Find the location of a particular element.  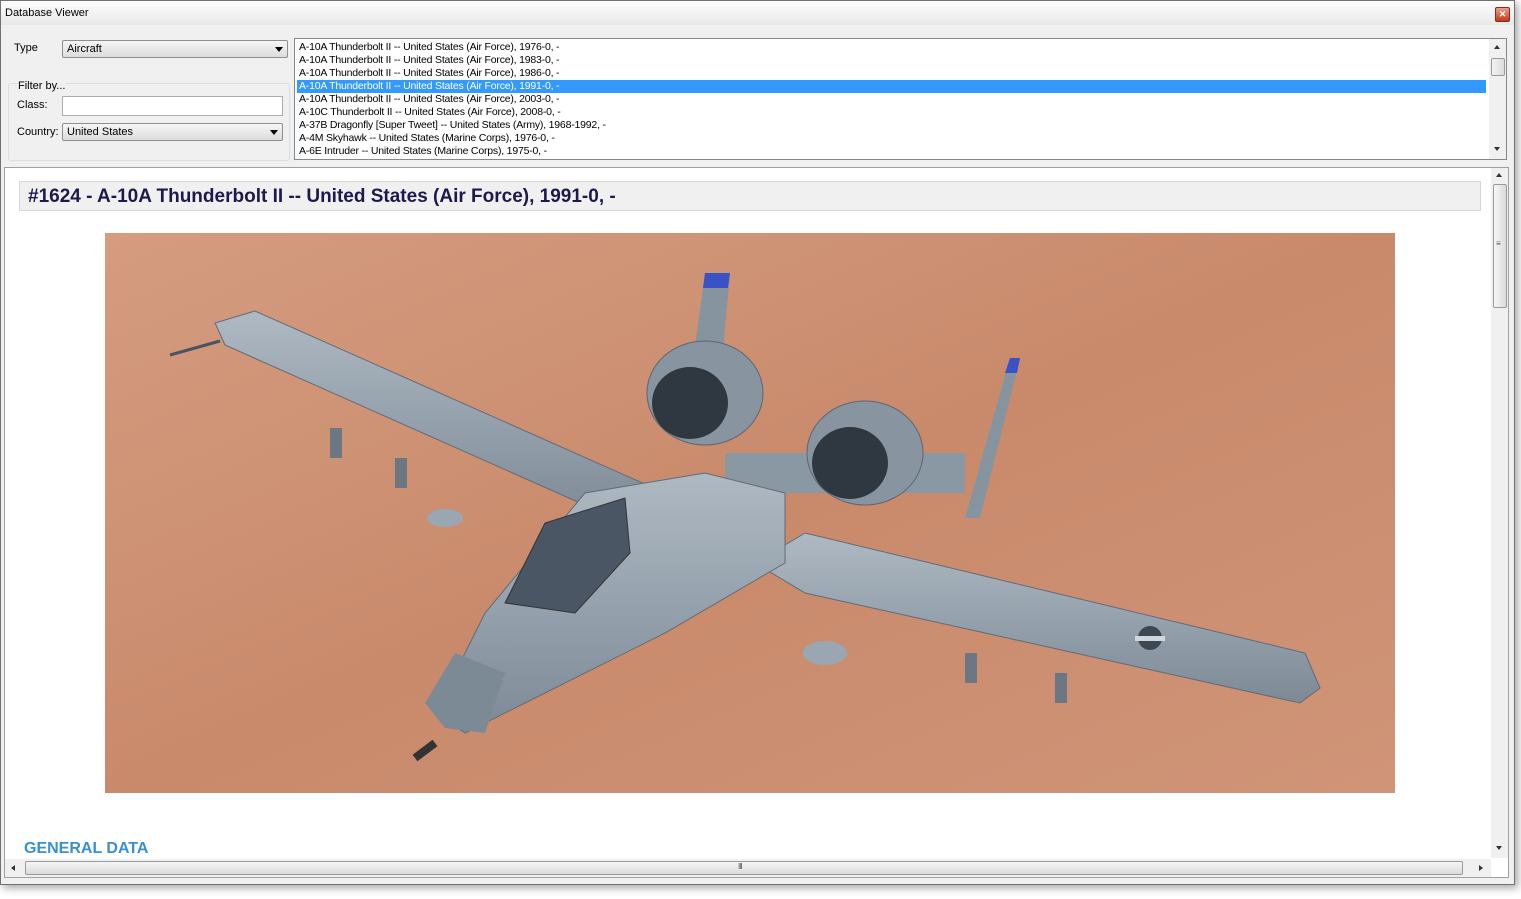

listbox-scrollbar is located at coordinates (1497, 99).